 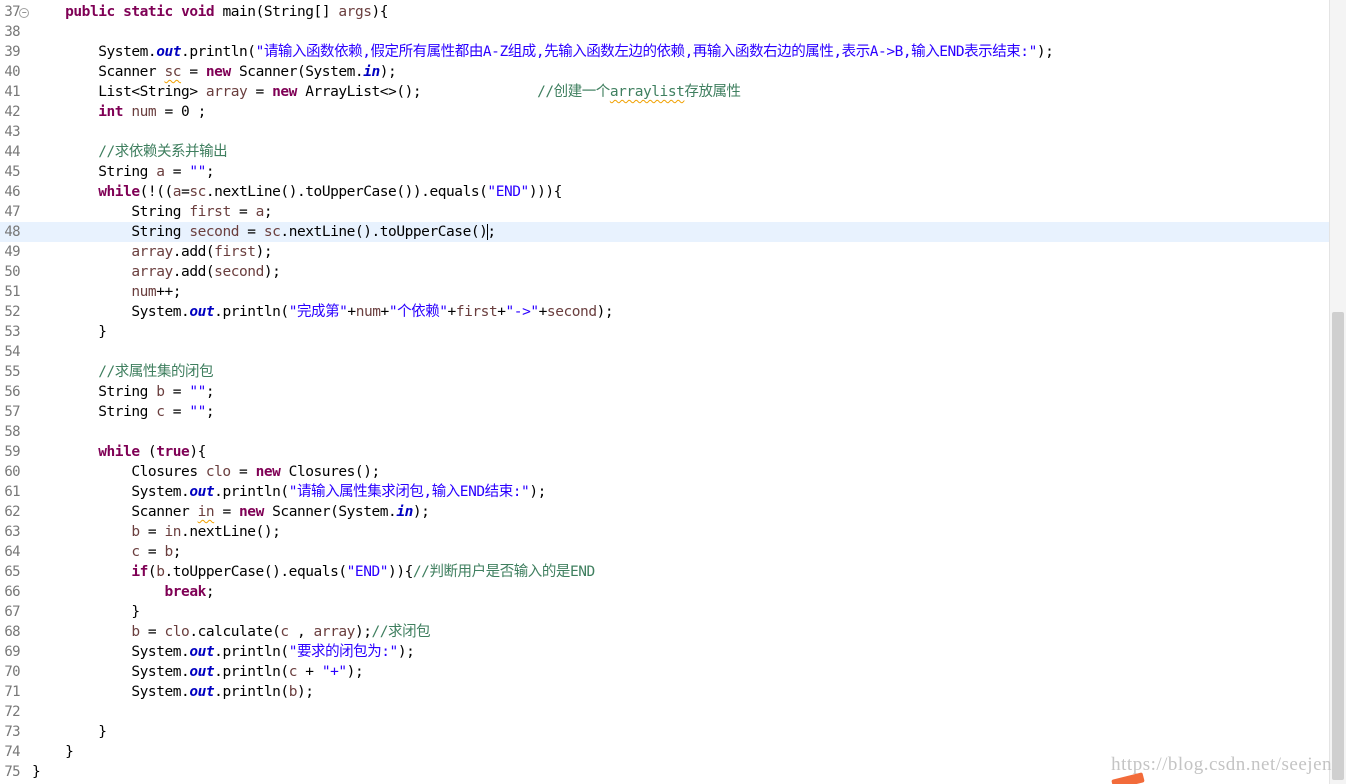 I want to click on code-token: ;, so click(x=268, y=212).